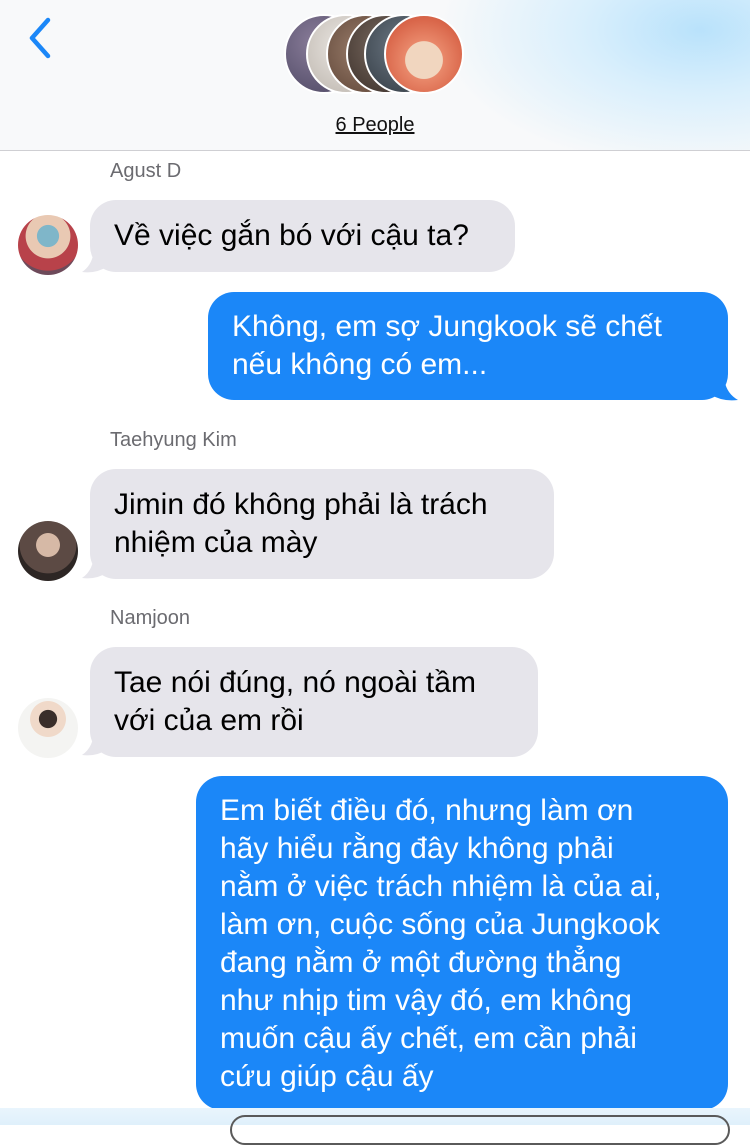 The width and height of the screenshot is (750, 1145). I want to click on conversation-header: 6 People, so click(375, 75).